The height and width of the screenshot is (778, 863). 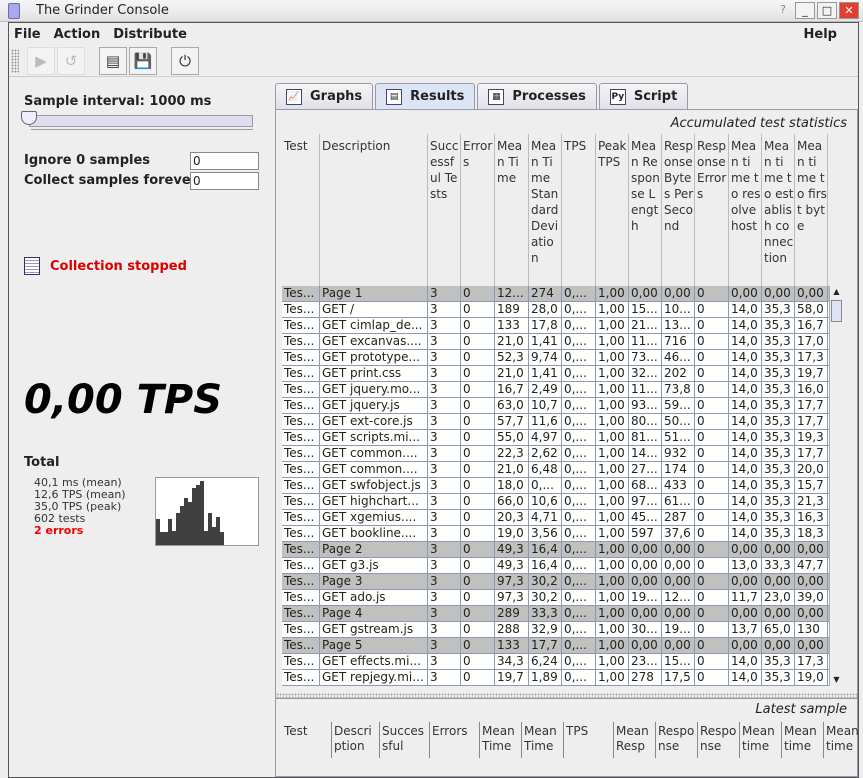 I want to click on column-header: Errors, so click(x=478, y=210).